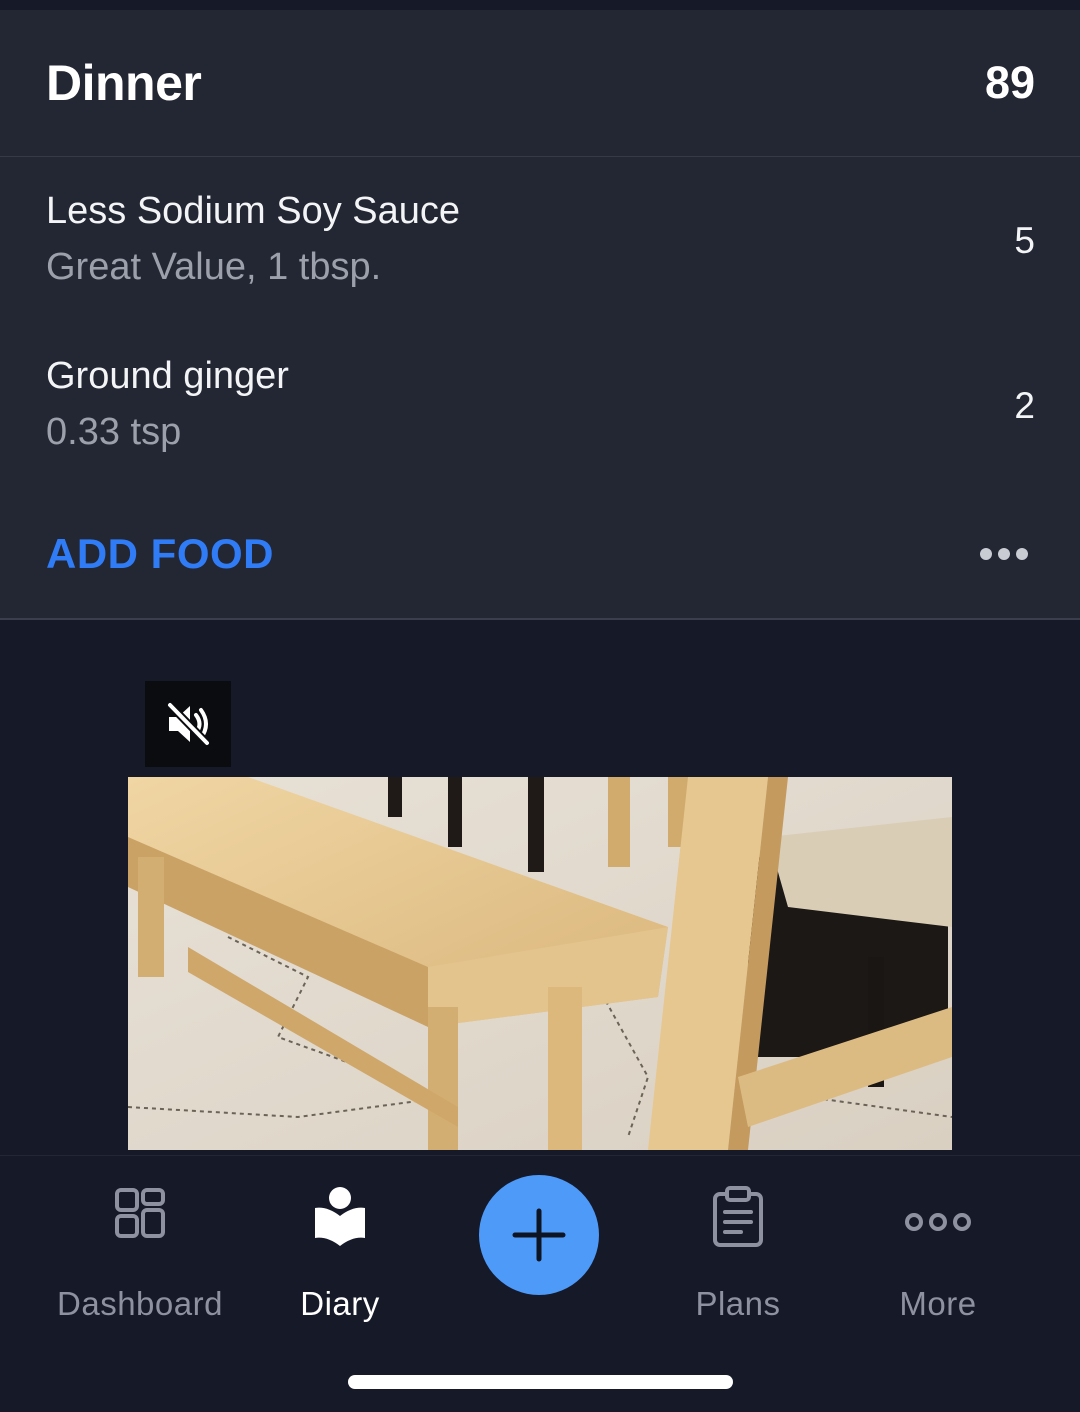  I want to click on meal-title: Dinner, so click(124, 83).